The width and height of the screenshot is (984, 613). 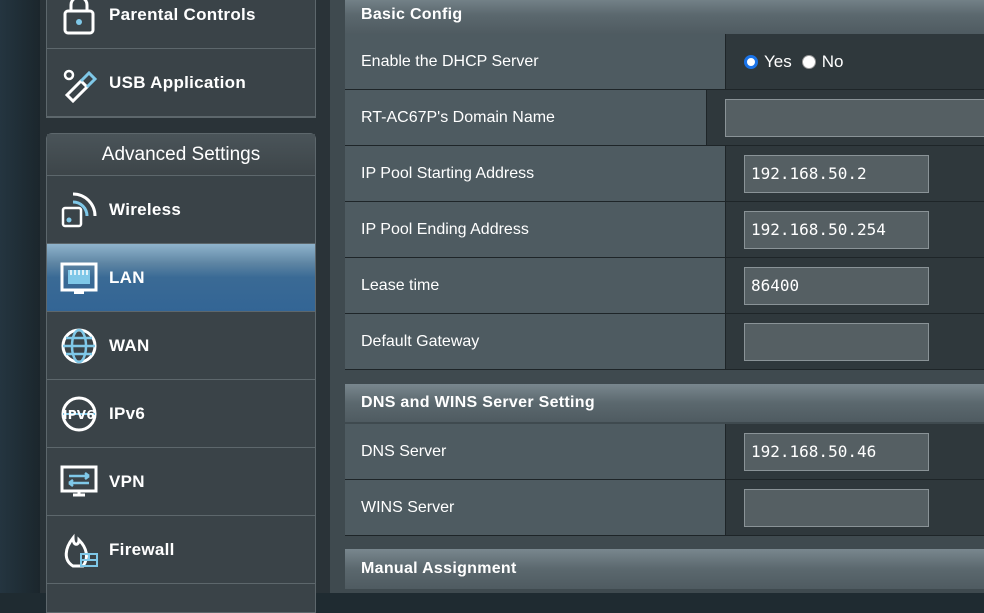 I want to click on wins-server-row: WINS Server, so click(x=664, y=508).